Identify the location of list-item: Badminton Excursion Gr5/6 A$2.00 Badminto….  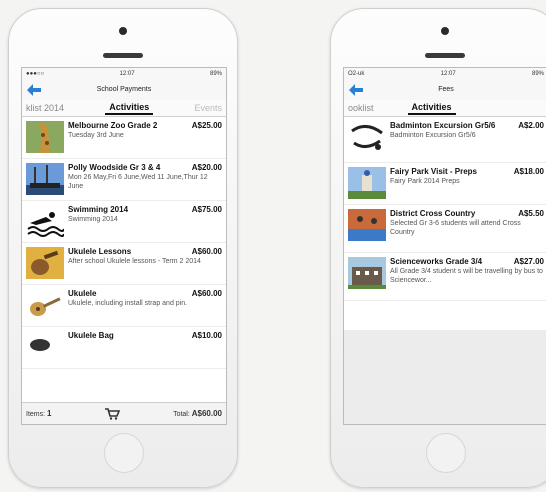
(445, 140).